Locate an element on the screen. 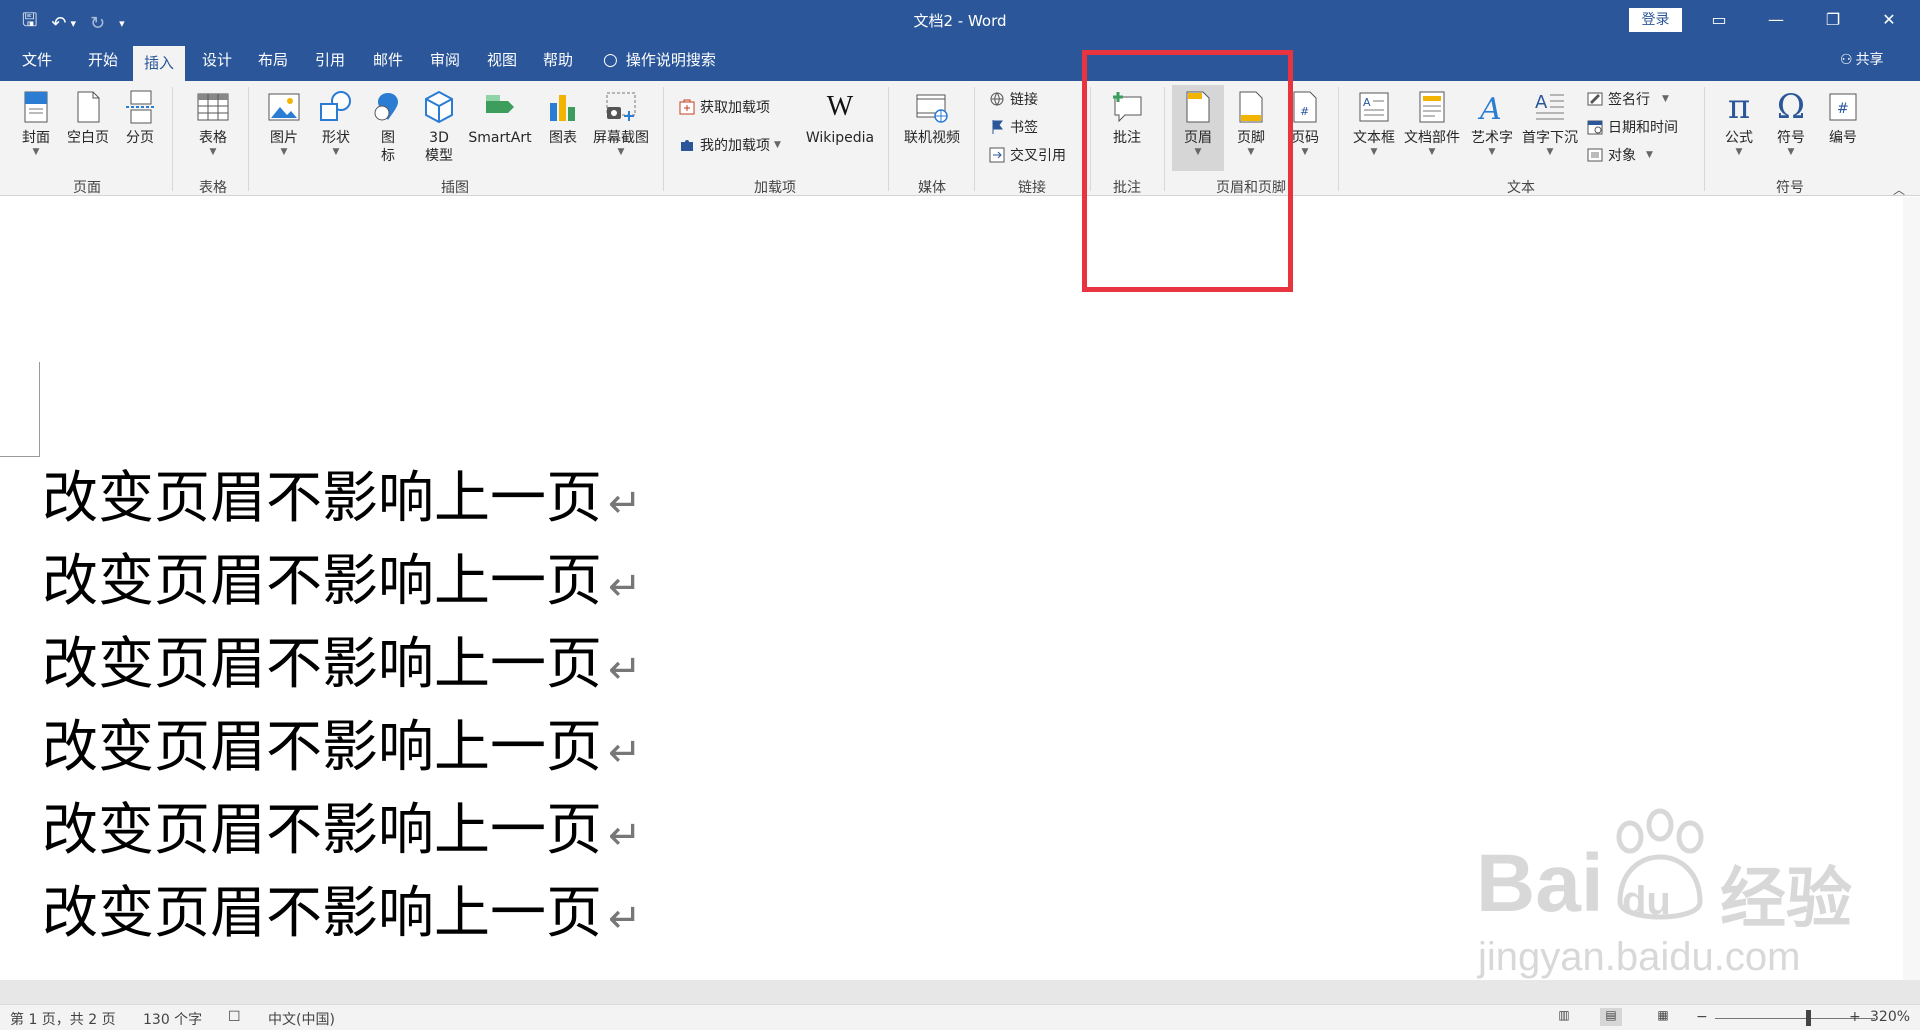  wordart-button: A 艺术字 ▼ is located at coordinates (1492, 123).